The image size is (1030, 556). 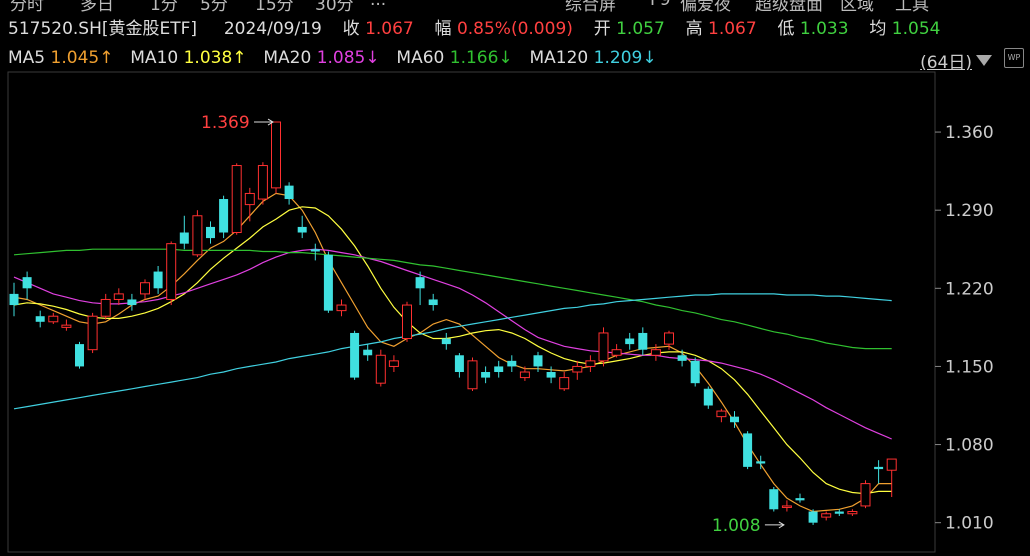 I want to click on y-tick-label: 1.360, so click(x=969, y=133).